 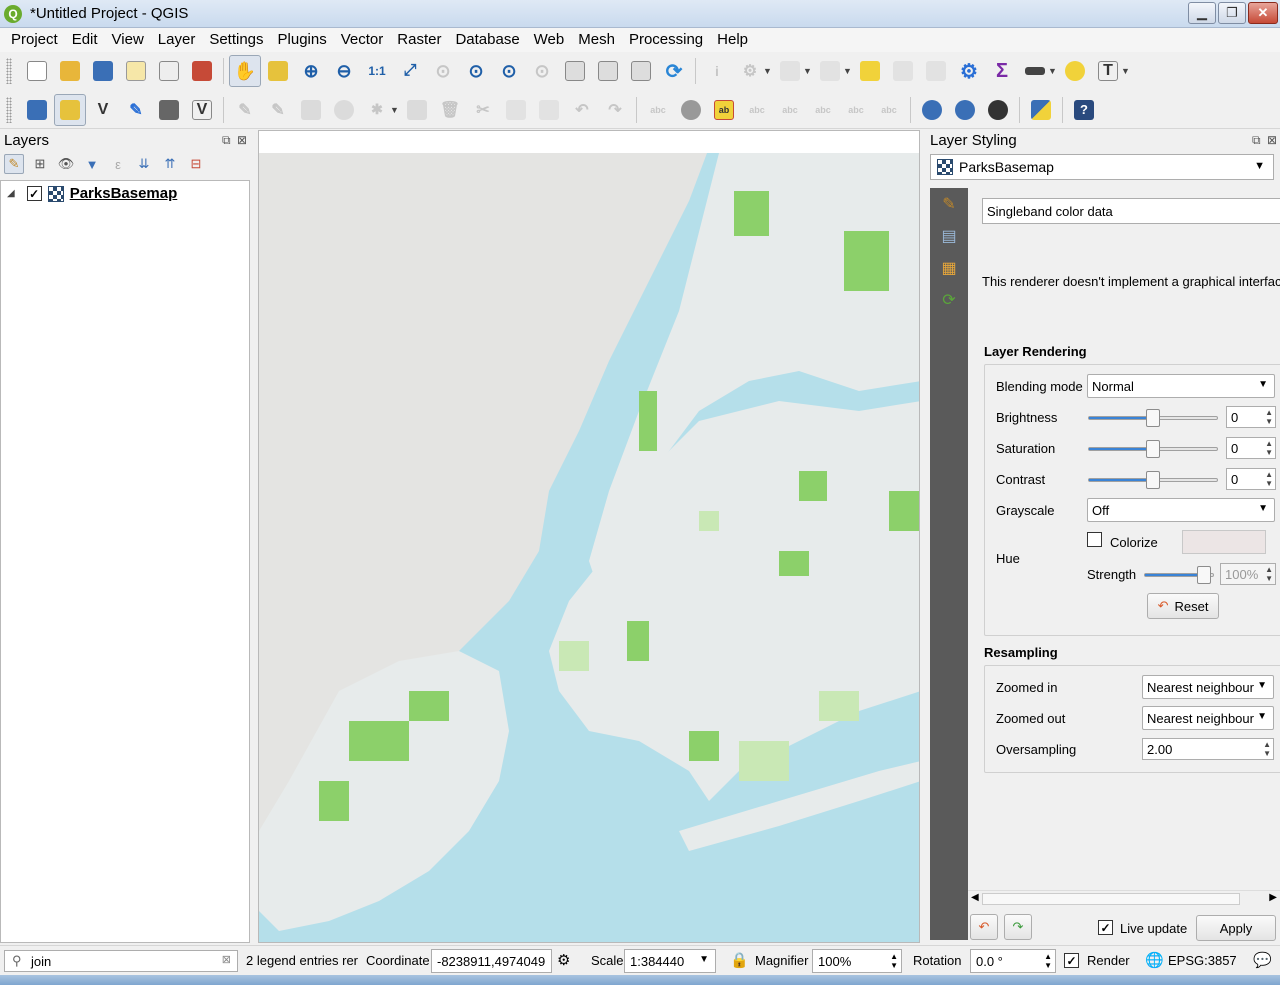 I want to click on layout-manager-icon, so click(x=169, y=71).